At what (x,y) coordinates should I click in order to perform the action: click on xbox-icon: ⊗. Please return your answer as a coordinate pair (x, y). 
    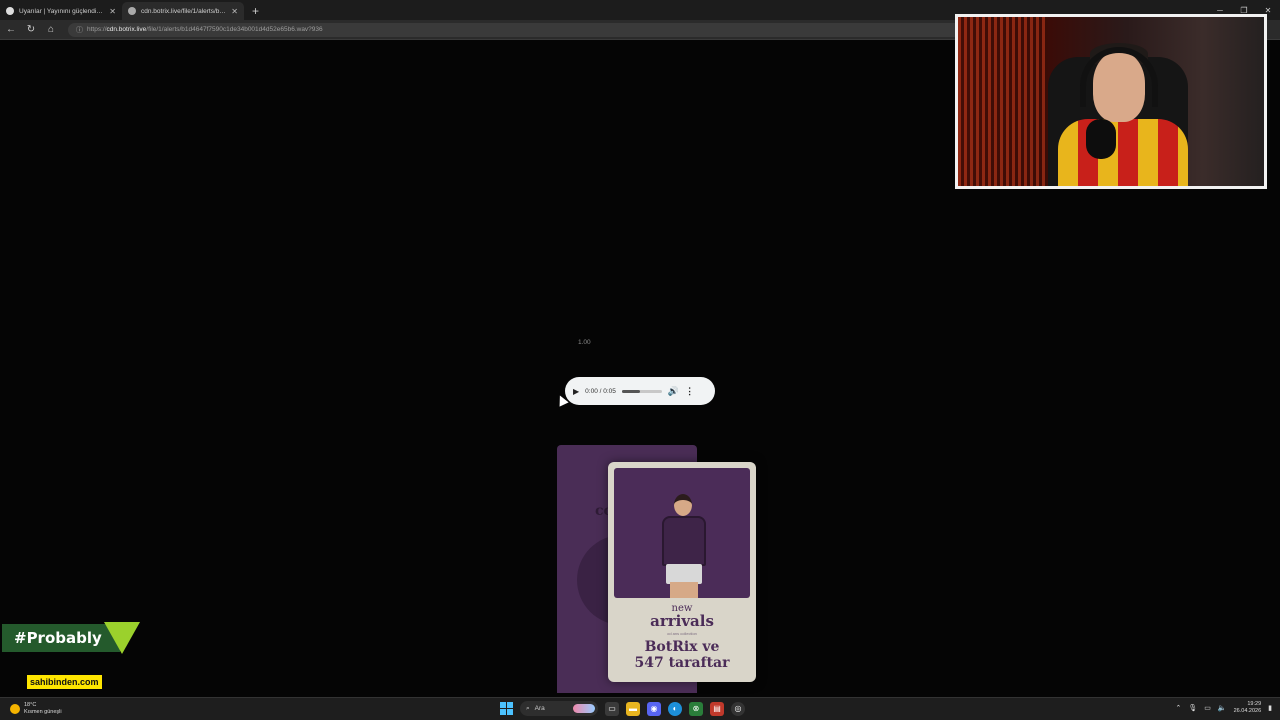
    Looking at the image, I should click on (696, 708).